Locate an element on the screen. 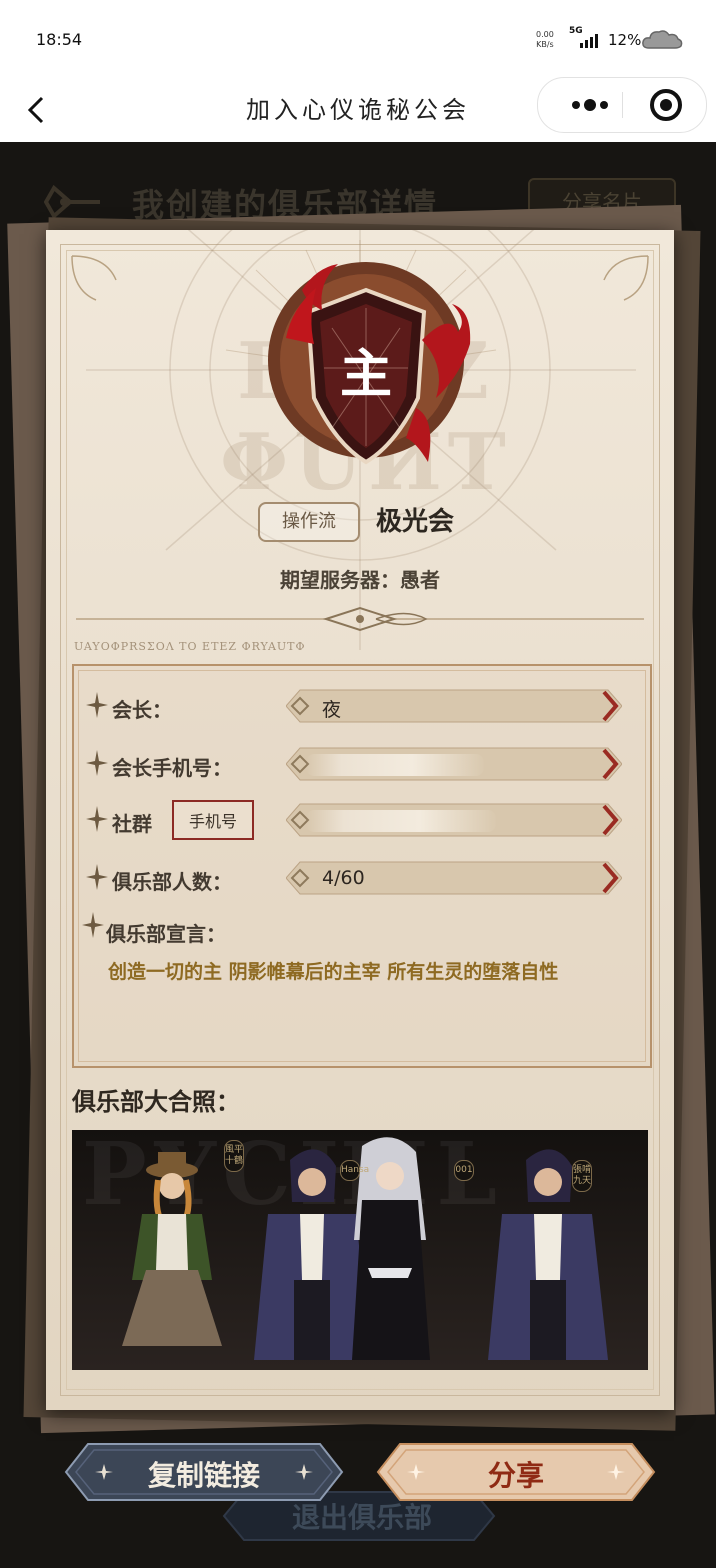 The image size is (716, 1568). nav-bar: 加入心仪诡秘公会 is located at coordinates (358, 109).